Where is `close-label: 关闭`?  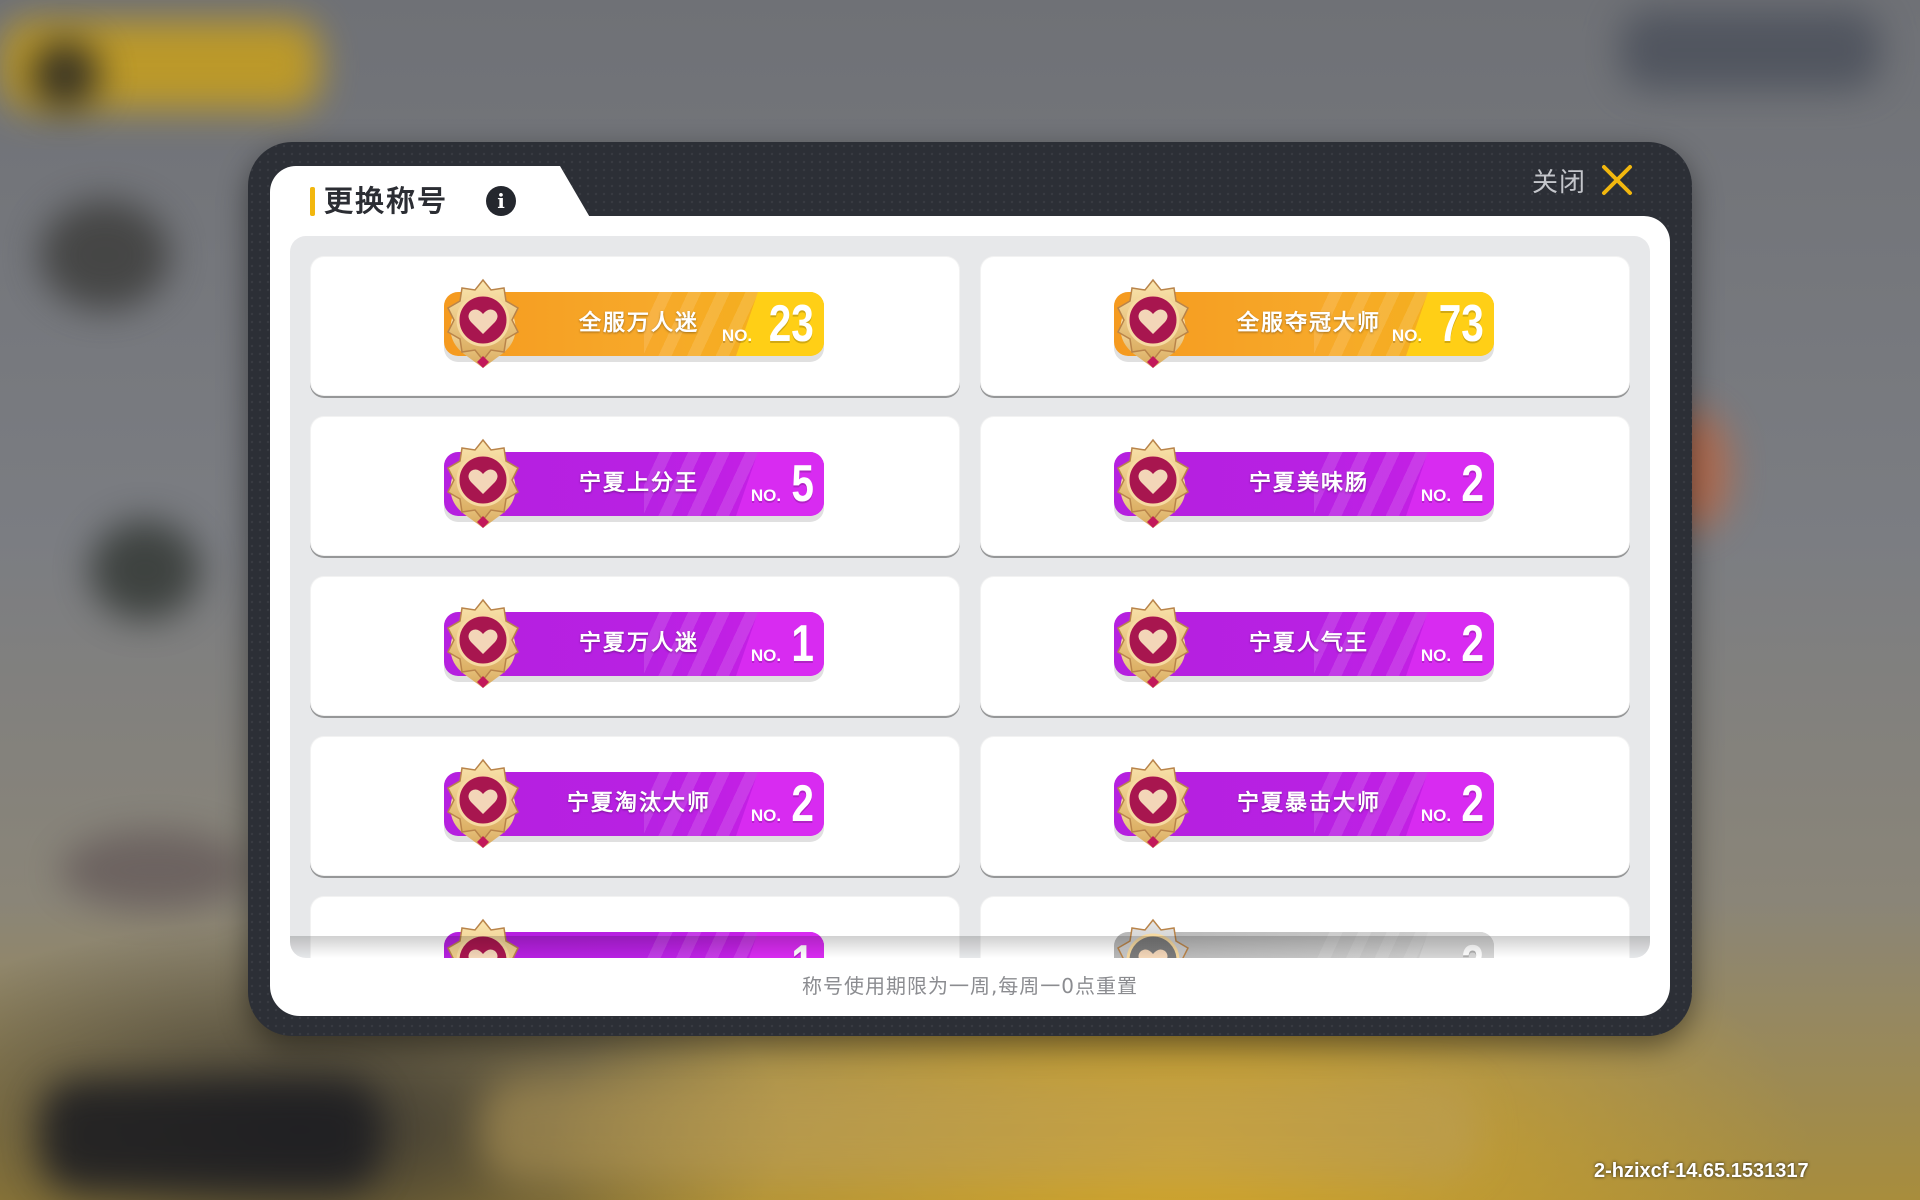 close-label: 关闭 is located at coordinates (1559, 182).